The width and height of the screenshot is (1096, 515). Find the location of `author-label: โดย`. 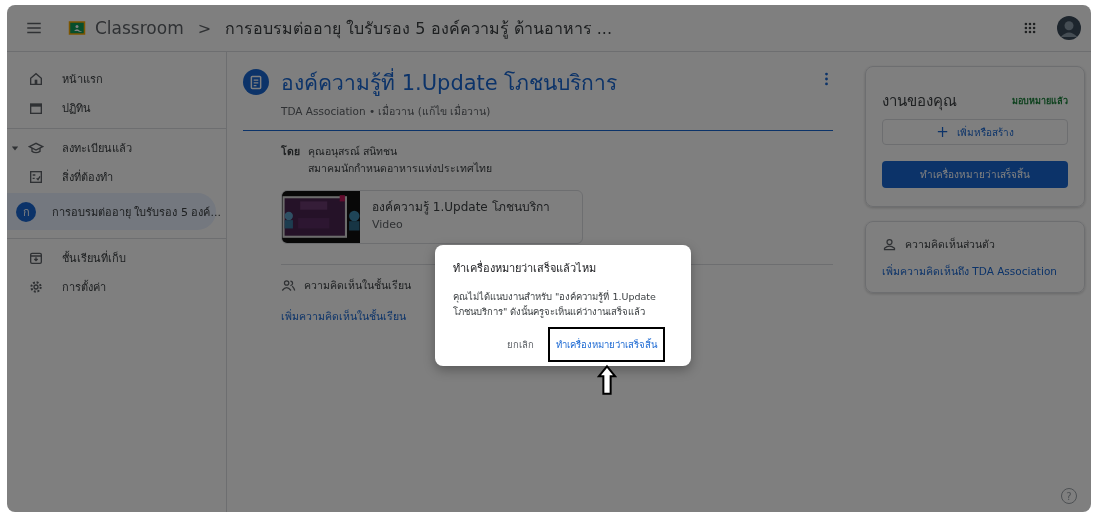

author-label: โดย is located at coordinates (290, 151).